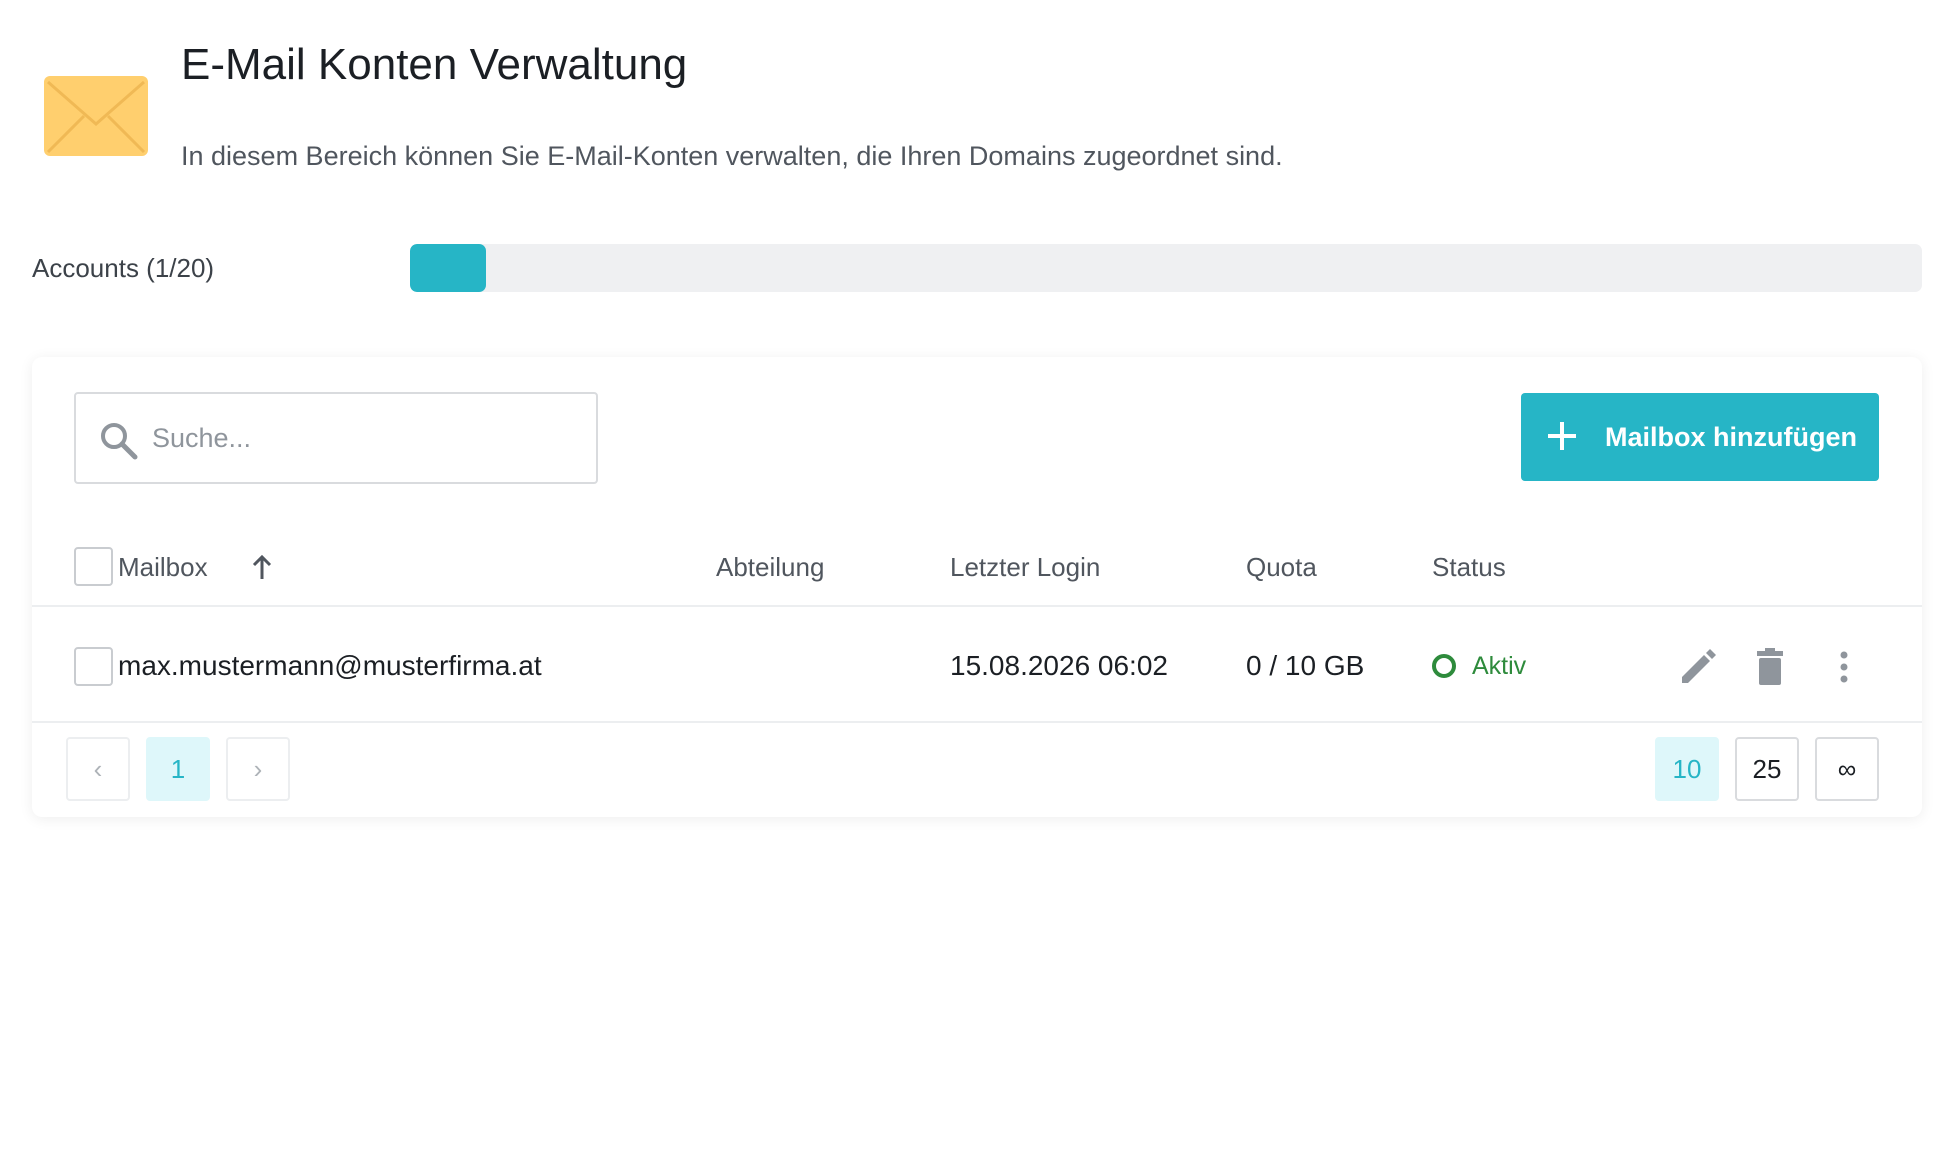 Image resolution: width=1954 pixels, height=1150 pixels. Describe the element at coordinates (1166, 268) in the screenshot. I see `accounts-progress-bar` at that location.